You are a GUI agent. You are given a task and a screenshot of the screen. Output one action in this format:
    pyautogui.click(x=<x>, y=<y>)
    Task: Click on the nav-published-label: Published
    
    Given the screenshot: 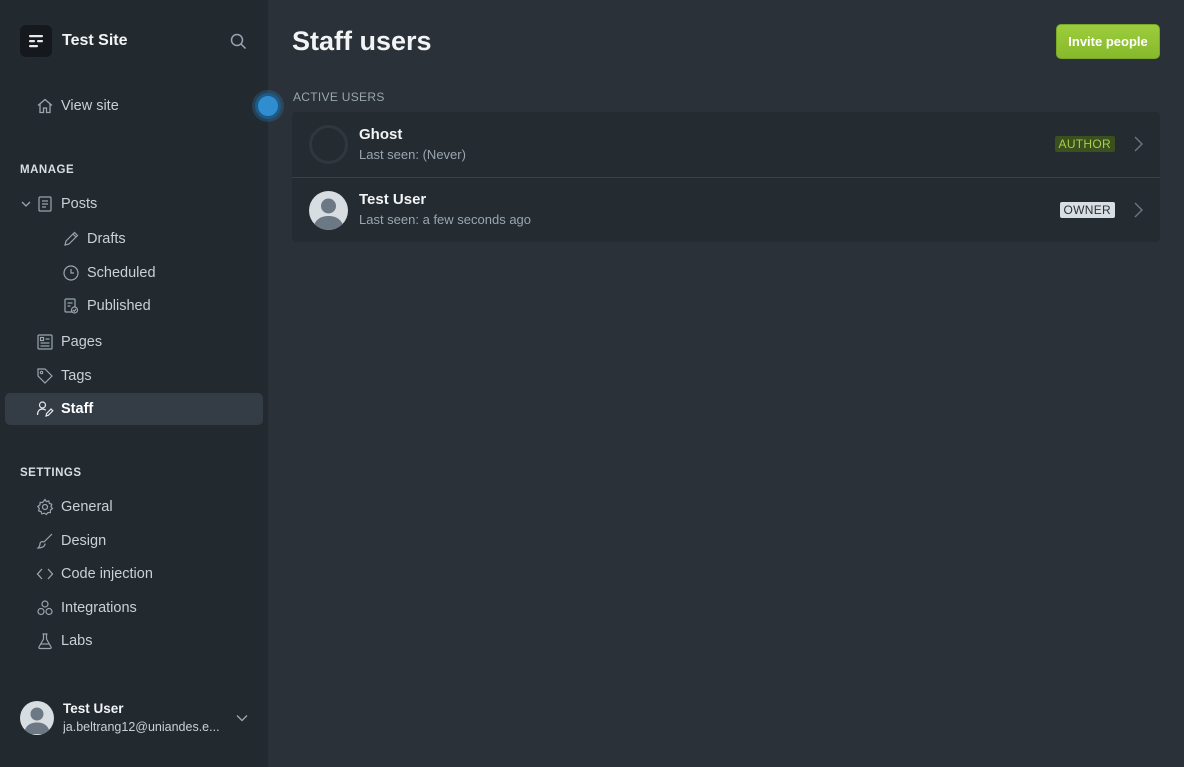 What is the action you would take?
    pyautogui.click(x=119, y=306)
    